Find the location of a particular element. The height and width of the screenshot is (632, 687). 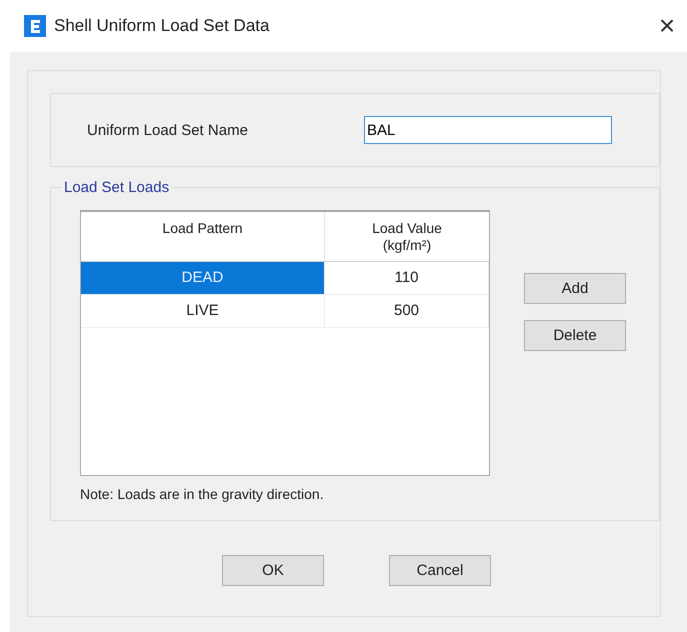

table-cell: 110 is located at coordinates (407, 278).